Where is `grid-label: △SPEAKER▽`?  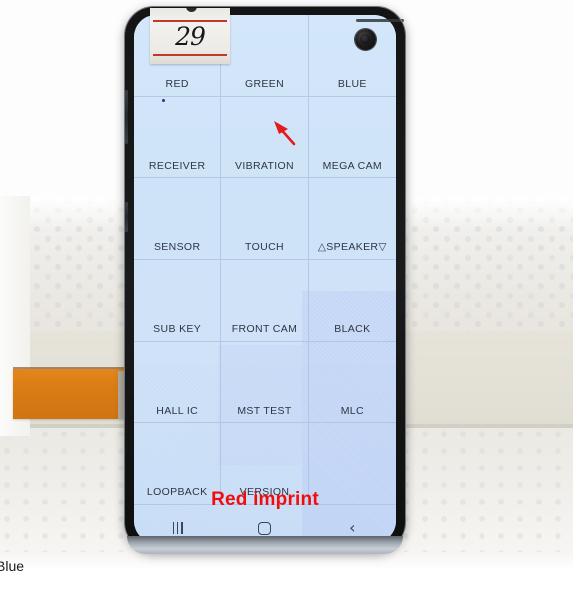
grid-label: △SPEAKER▽ is located at coordinates (352, 247).